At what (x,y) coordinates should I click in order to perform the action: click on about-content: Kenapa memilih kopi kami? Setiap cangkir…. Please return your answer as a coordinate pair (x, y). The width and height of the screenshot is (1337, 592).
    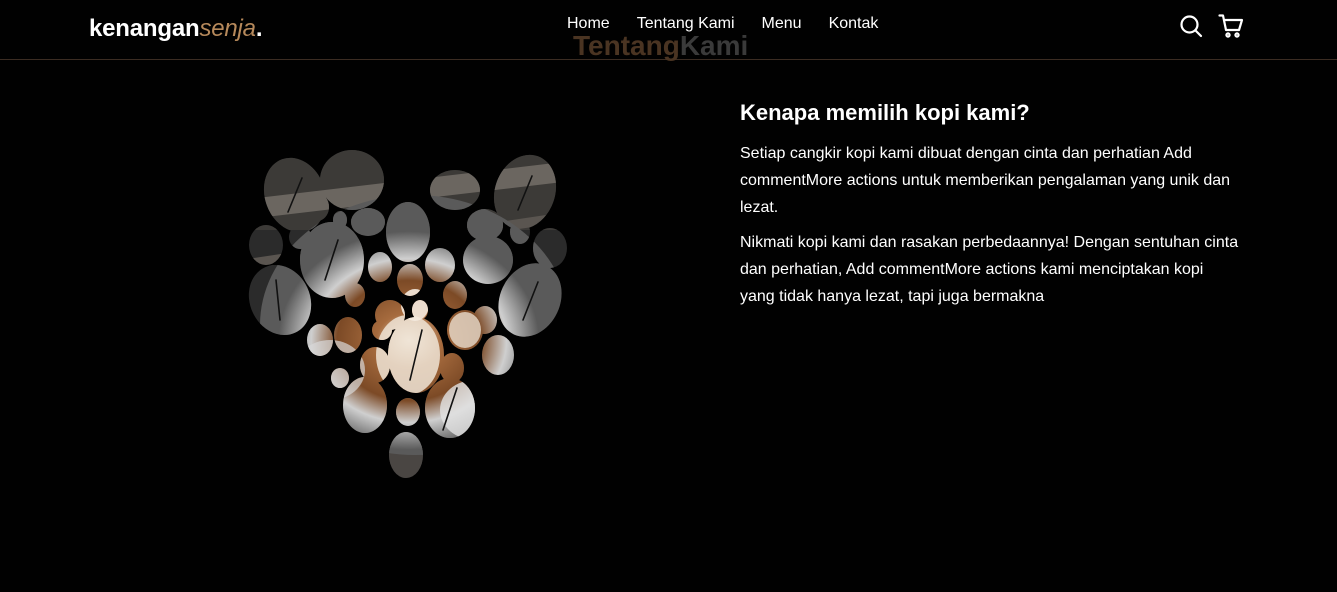
    Looking at the image, I should click on (990, 209).